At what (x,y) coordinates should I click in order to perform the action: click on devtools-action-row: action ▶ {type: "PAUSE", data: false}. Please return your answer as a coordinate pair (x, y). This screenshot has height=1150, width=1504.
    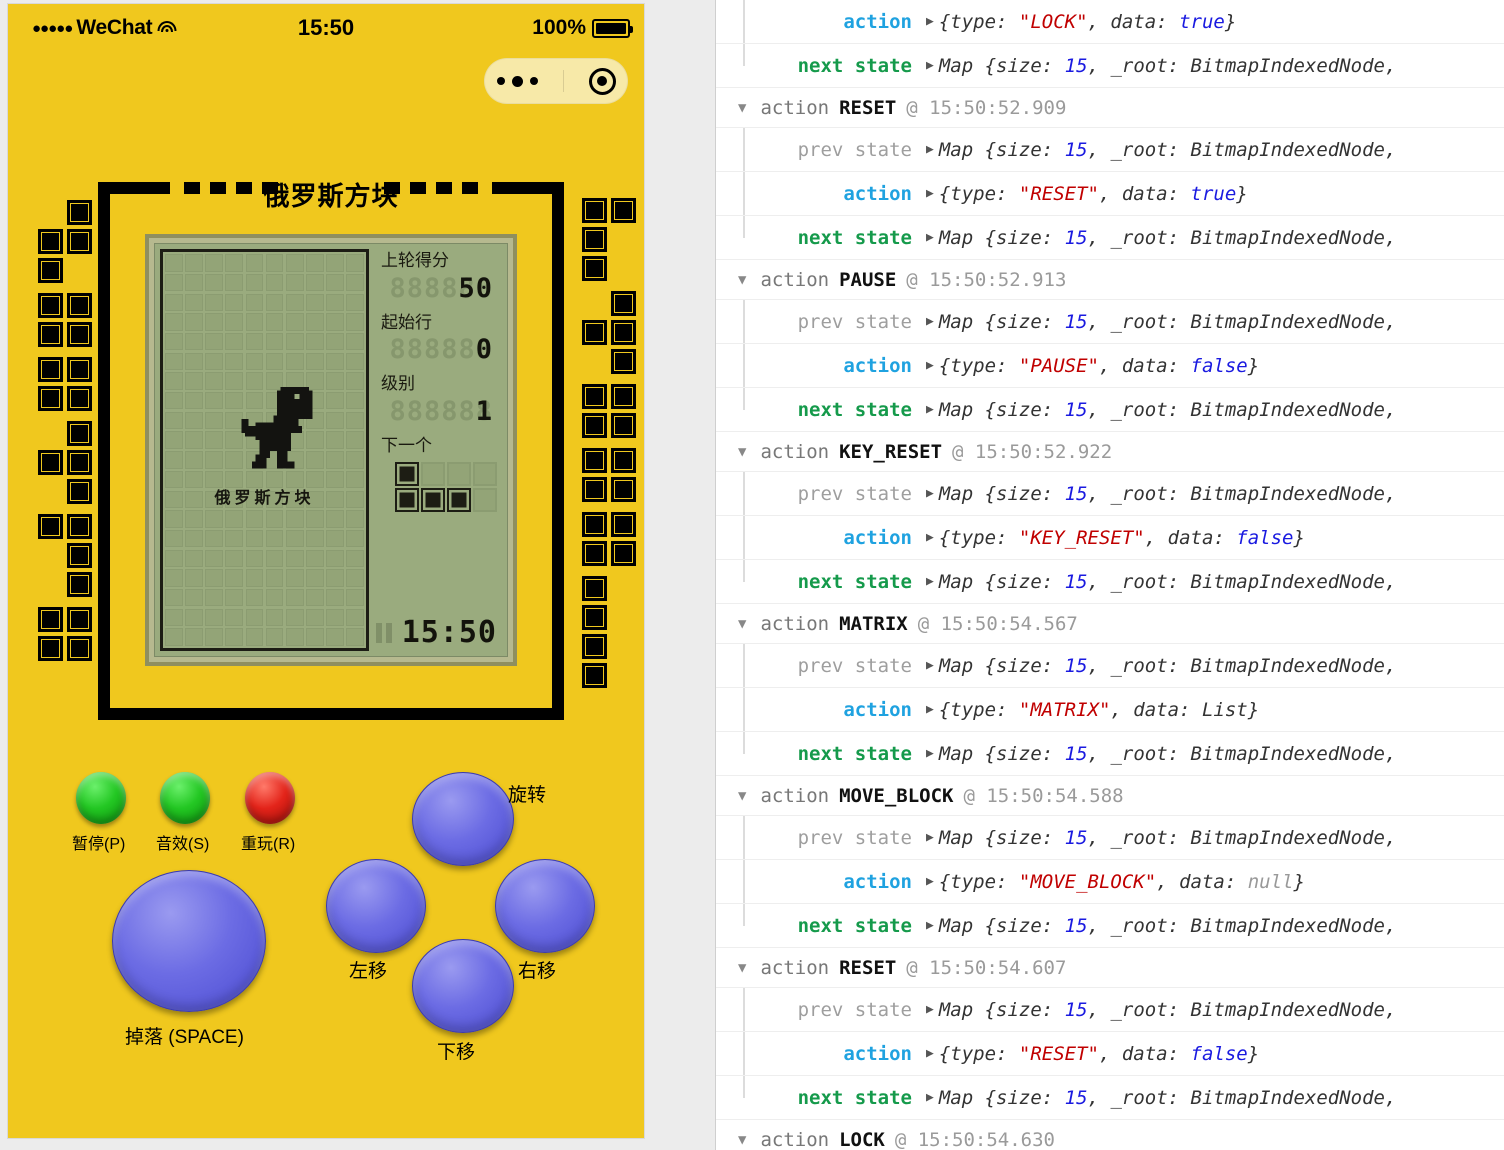
    Looking at the image, I should click on (1110, 366).